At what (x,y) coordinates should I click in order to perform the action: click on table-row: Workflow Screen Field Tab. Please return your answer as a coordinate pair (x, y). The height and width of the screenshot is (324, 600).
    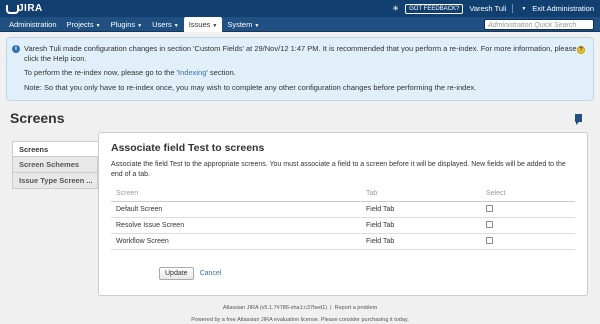
    Looking at the image, I should click on (343, 241).